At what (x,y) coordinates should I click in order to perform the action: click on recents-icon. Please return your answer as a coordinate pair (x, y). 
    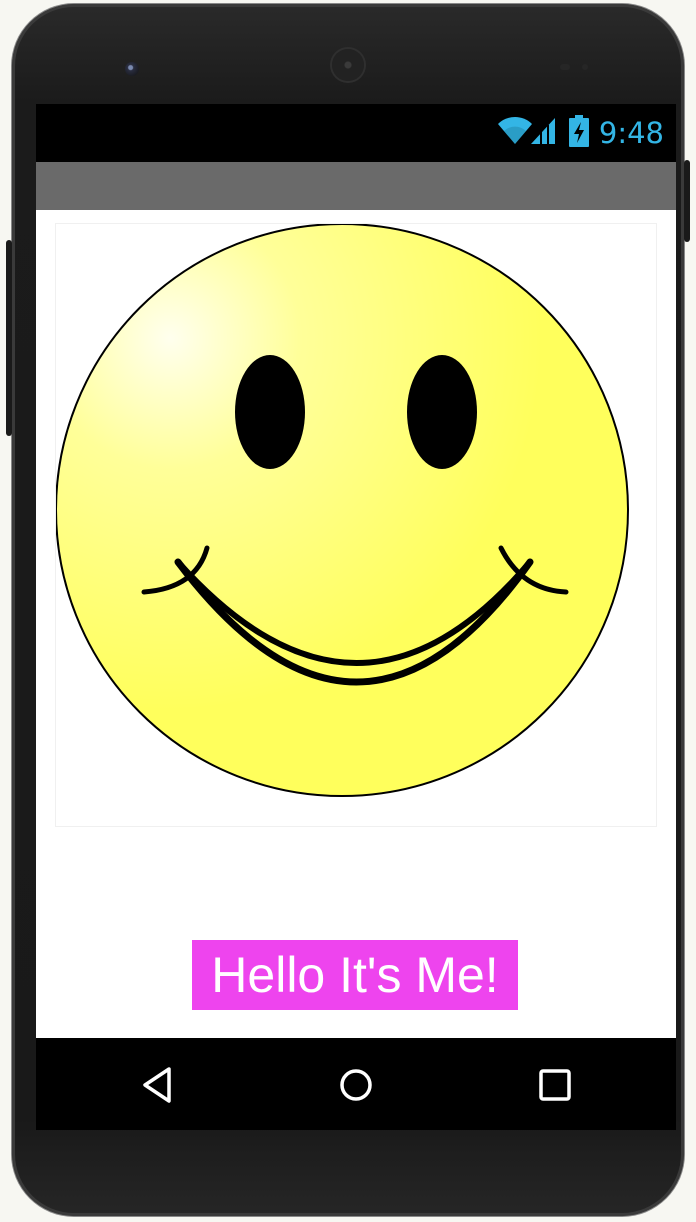
    Looking at the image, I should click on (555, 1085).